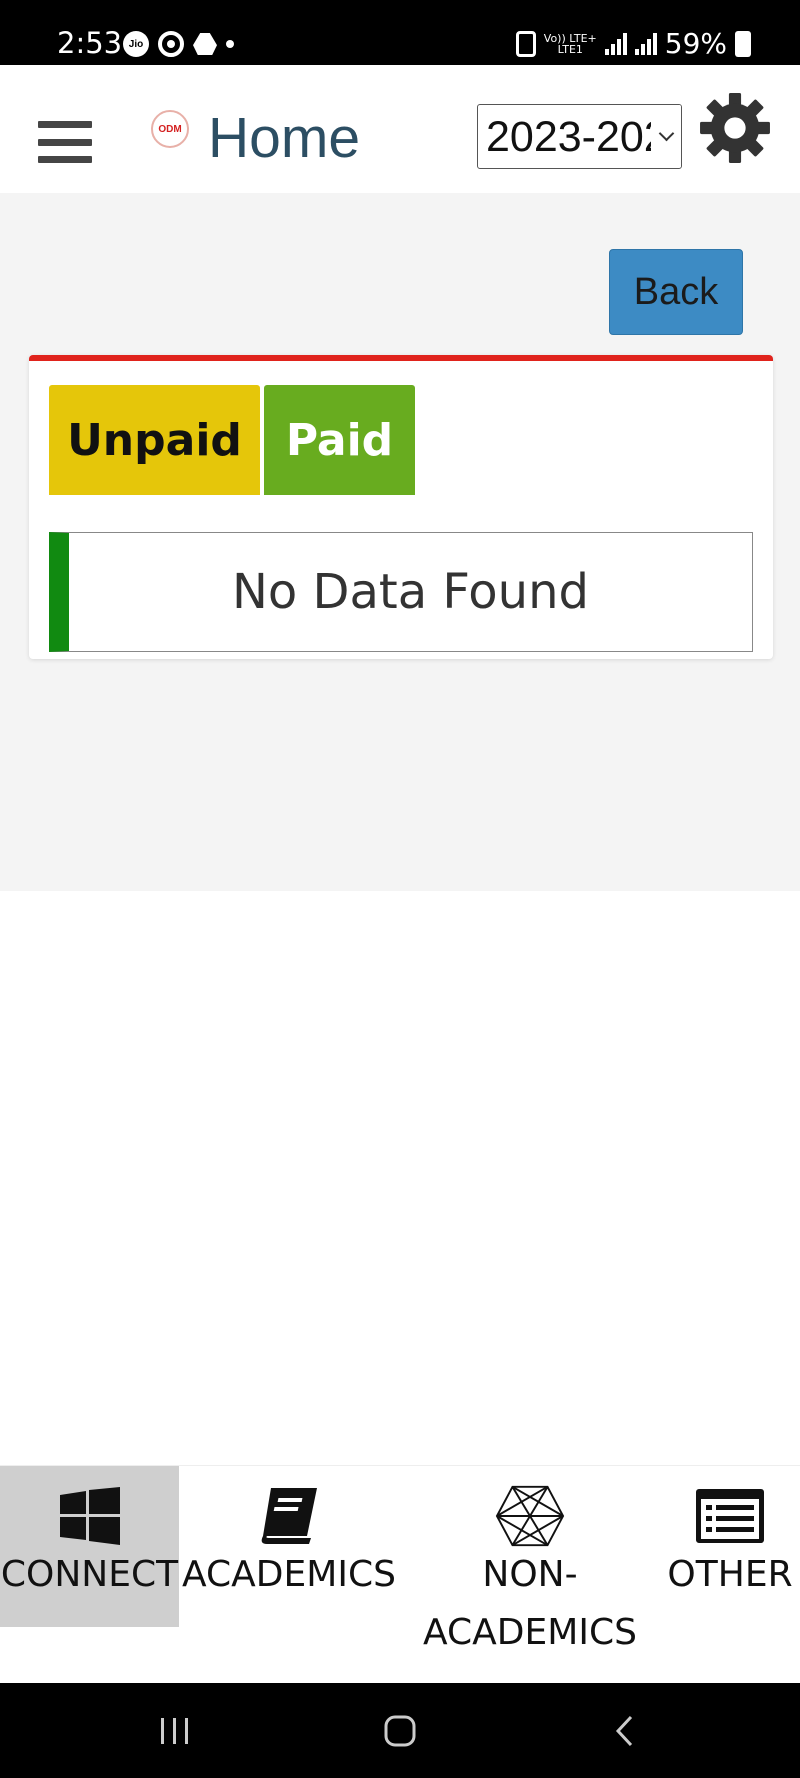 The width and height of the screenshot is (800, 1778). I want to click on recent-apps-icon, so click(175, 1730).